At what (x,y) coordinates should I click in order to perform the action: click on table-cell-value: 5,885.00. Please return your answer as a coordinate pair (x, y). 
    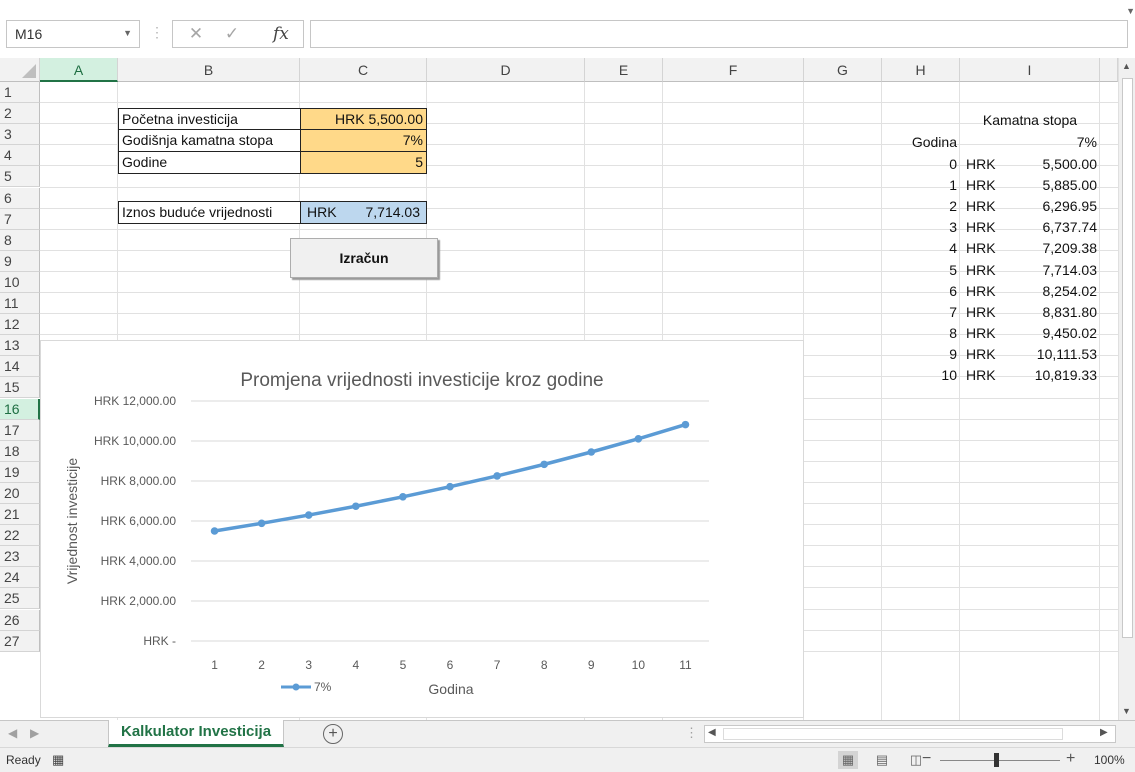
    Looking at the image, I should click on (1050, 185).